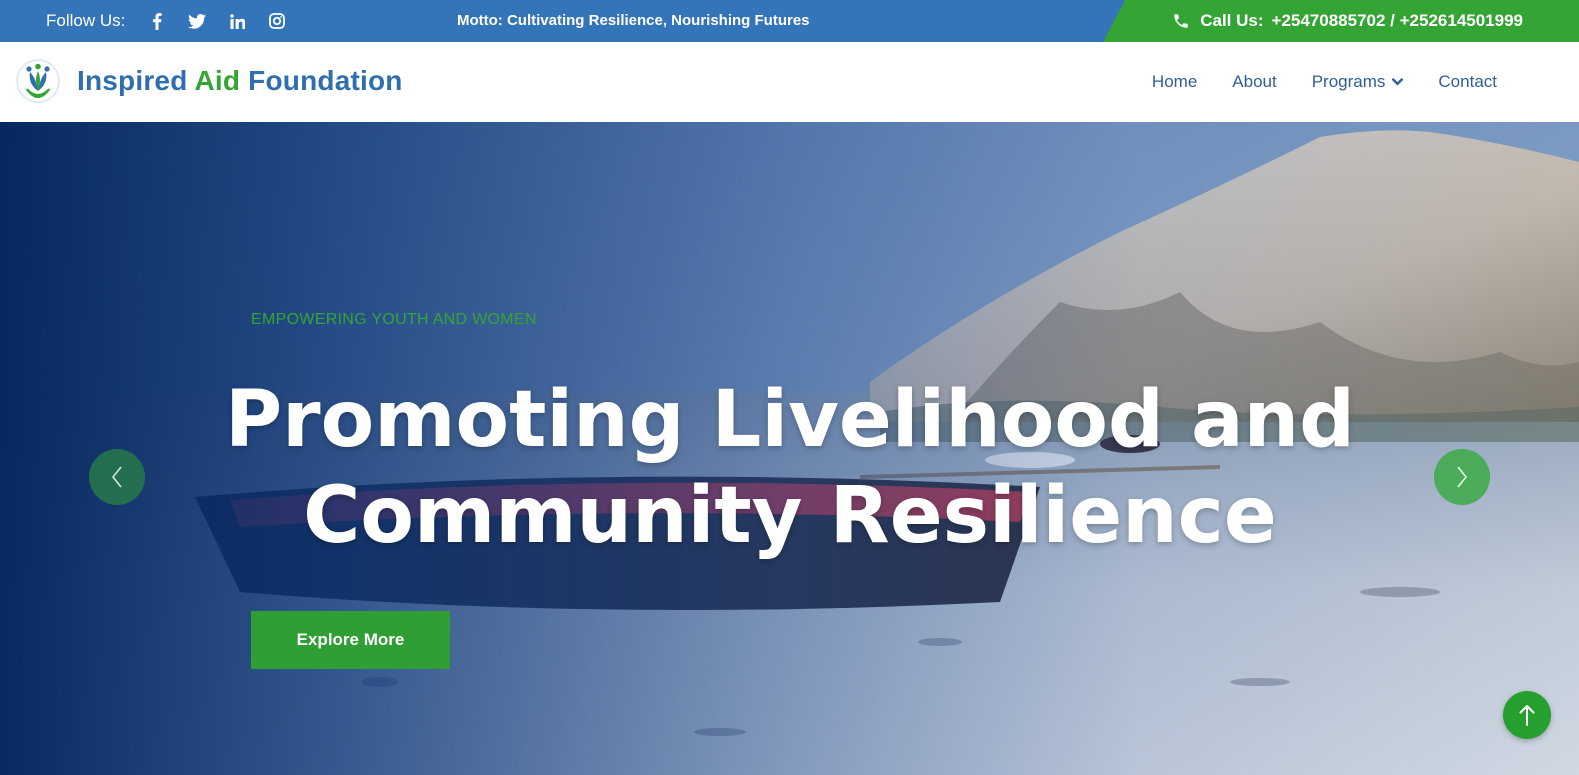 The width and height of the screenshot is (1579, 775). I want to click on linkedin-icon, so click(237, 21).